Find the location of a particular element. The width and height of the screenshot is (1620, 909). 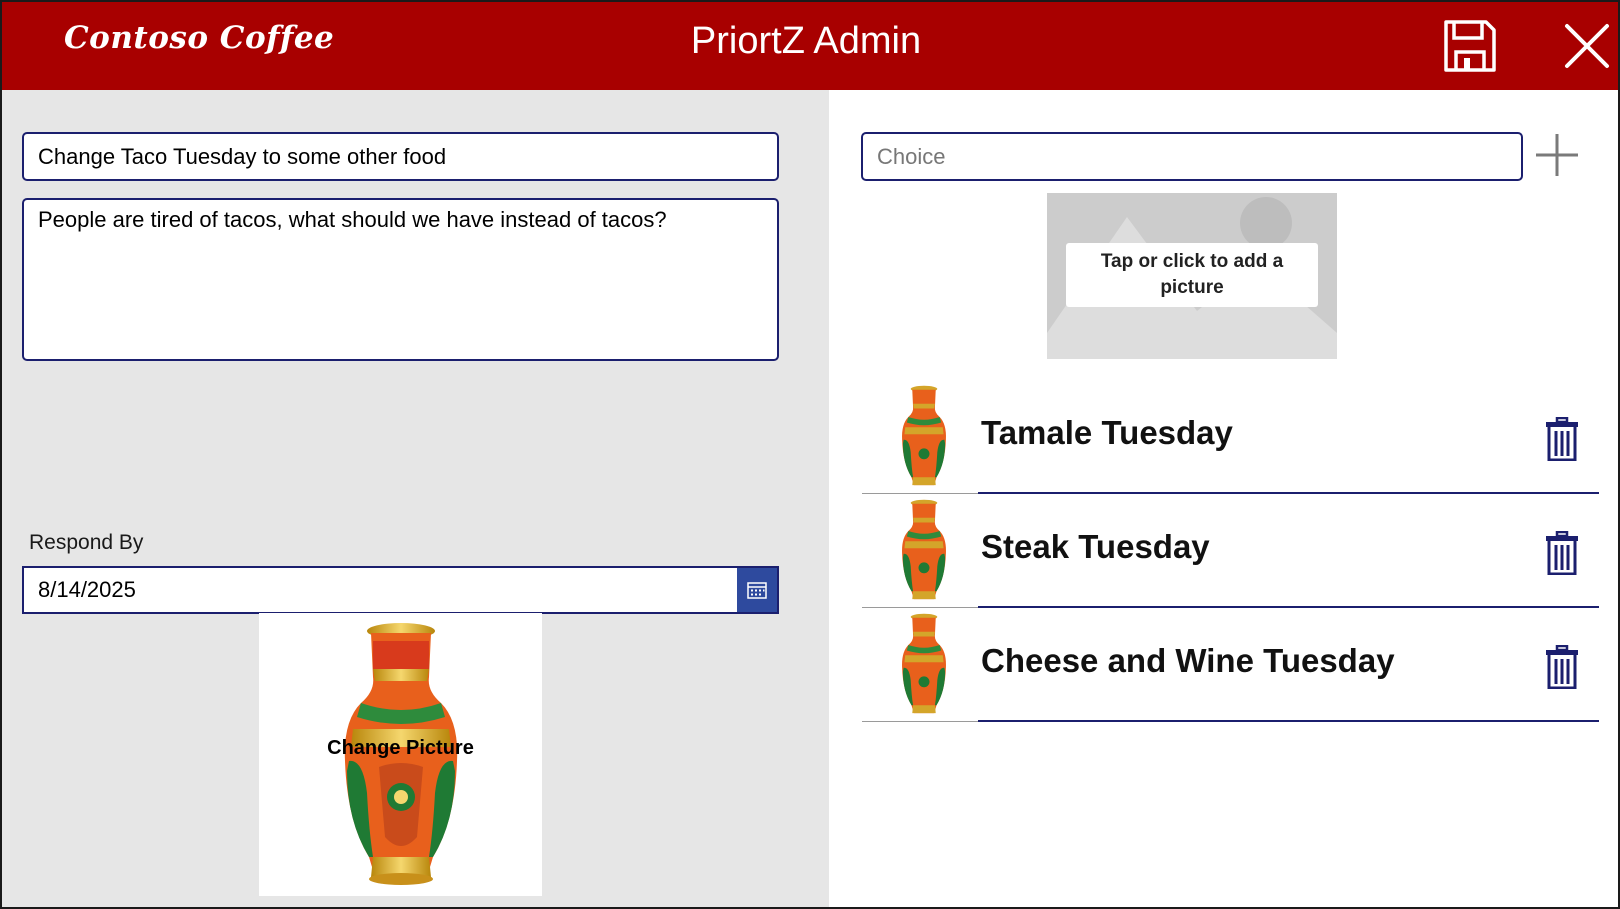

change-picture-label: Change Picture is located at coordinates (400, 748).